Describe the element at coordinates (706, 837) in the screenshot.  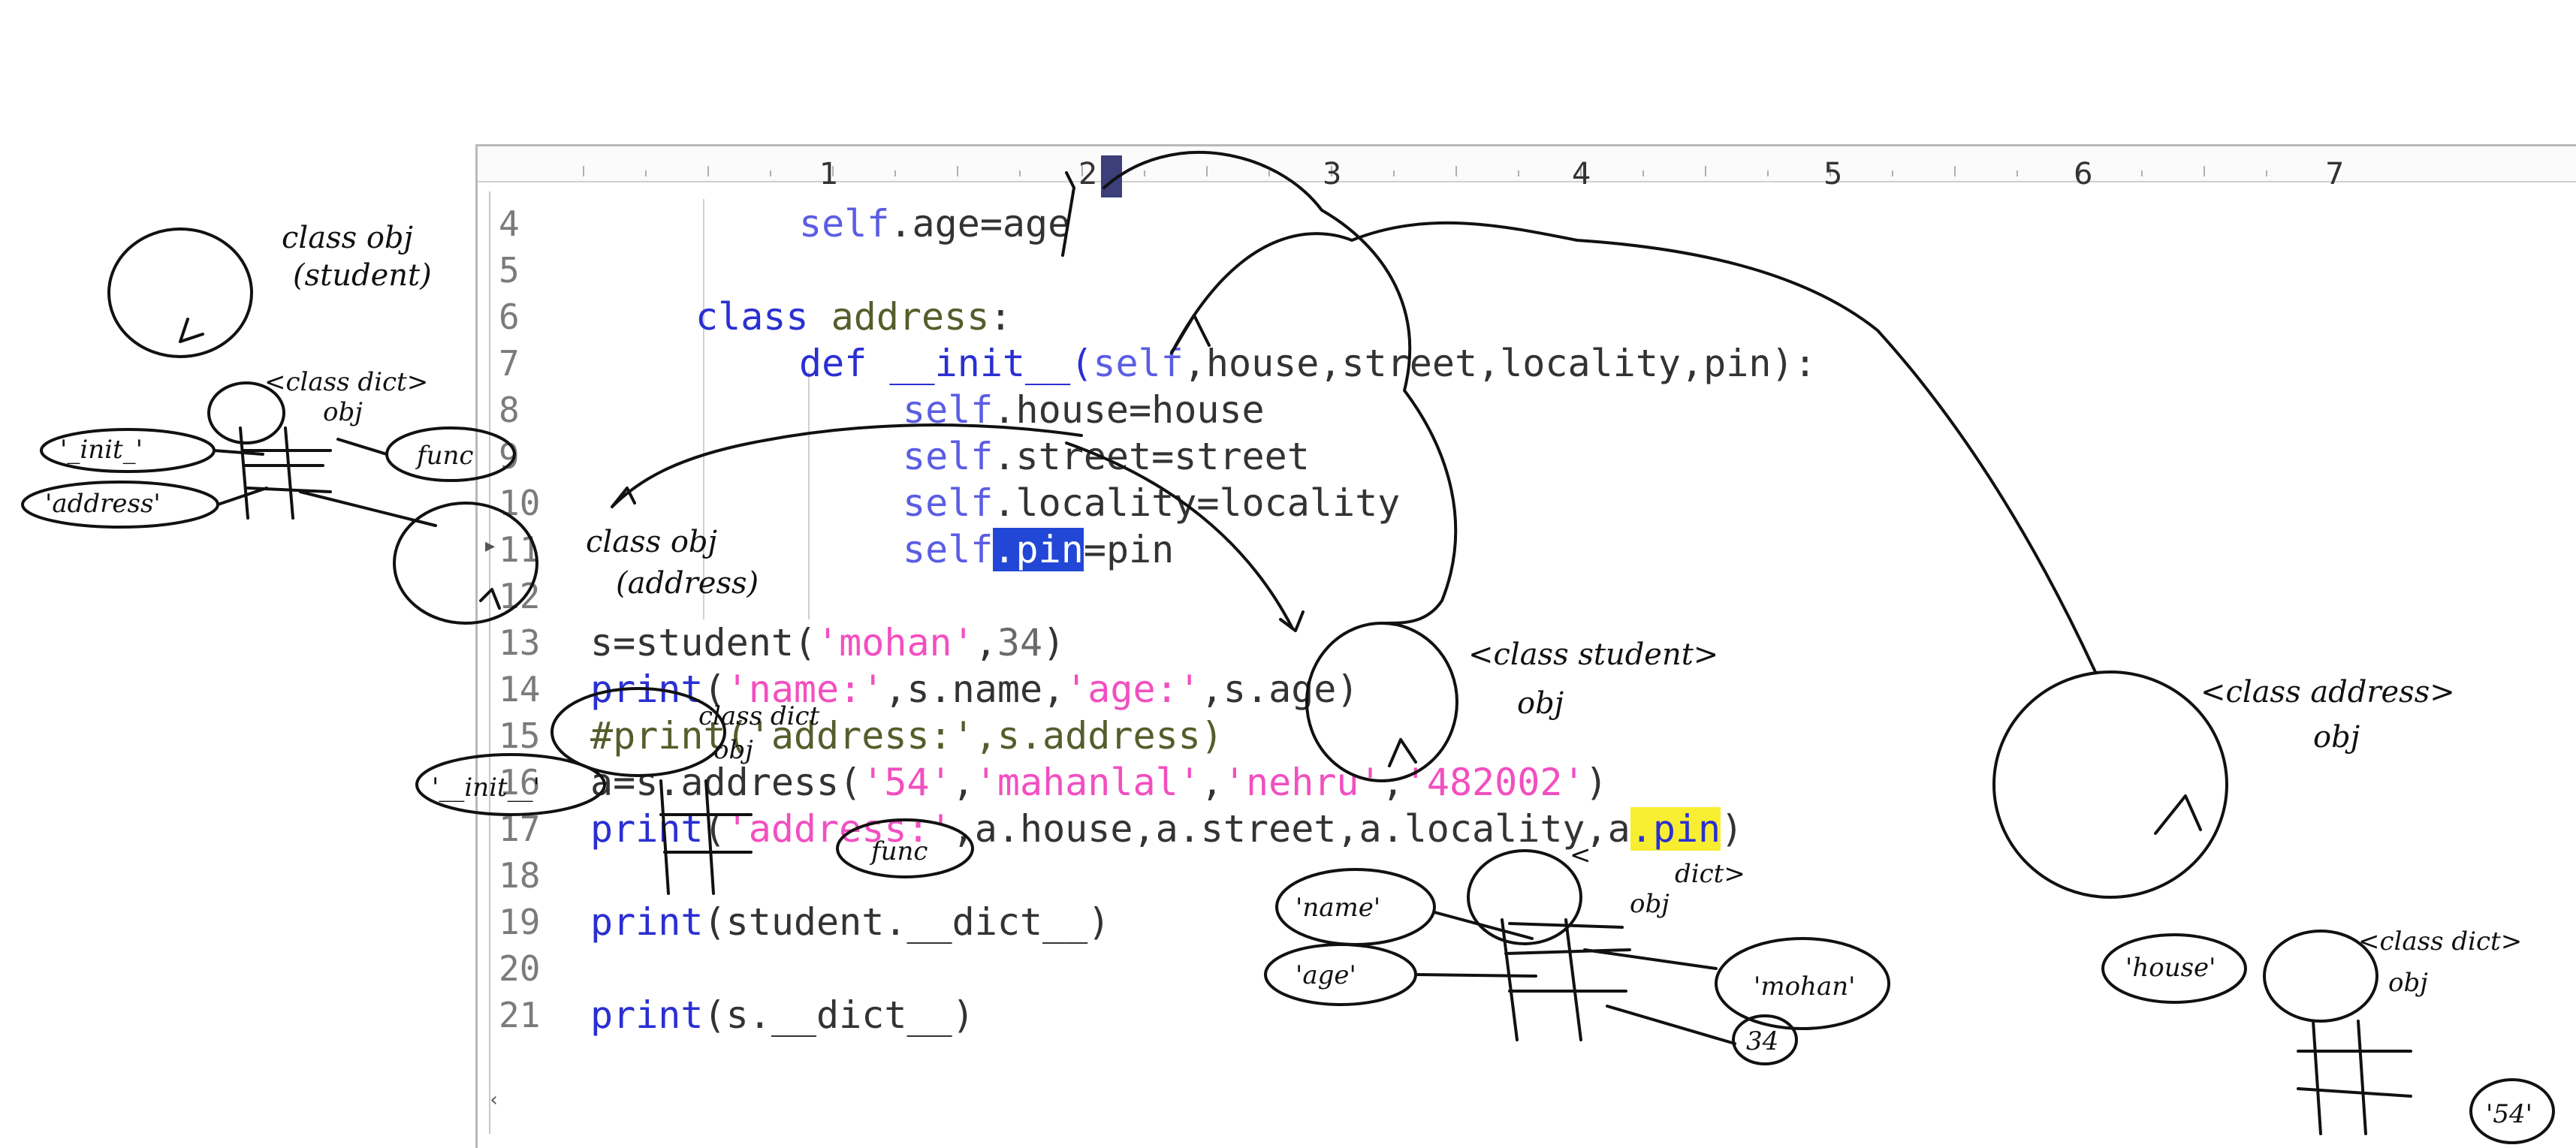
I see `dict-table-mid` at that location.